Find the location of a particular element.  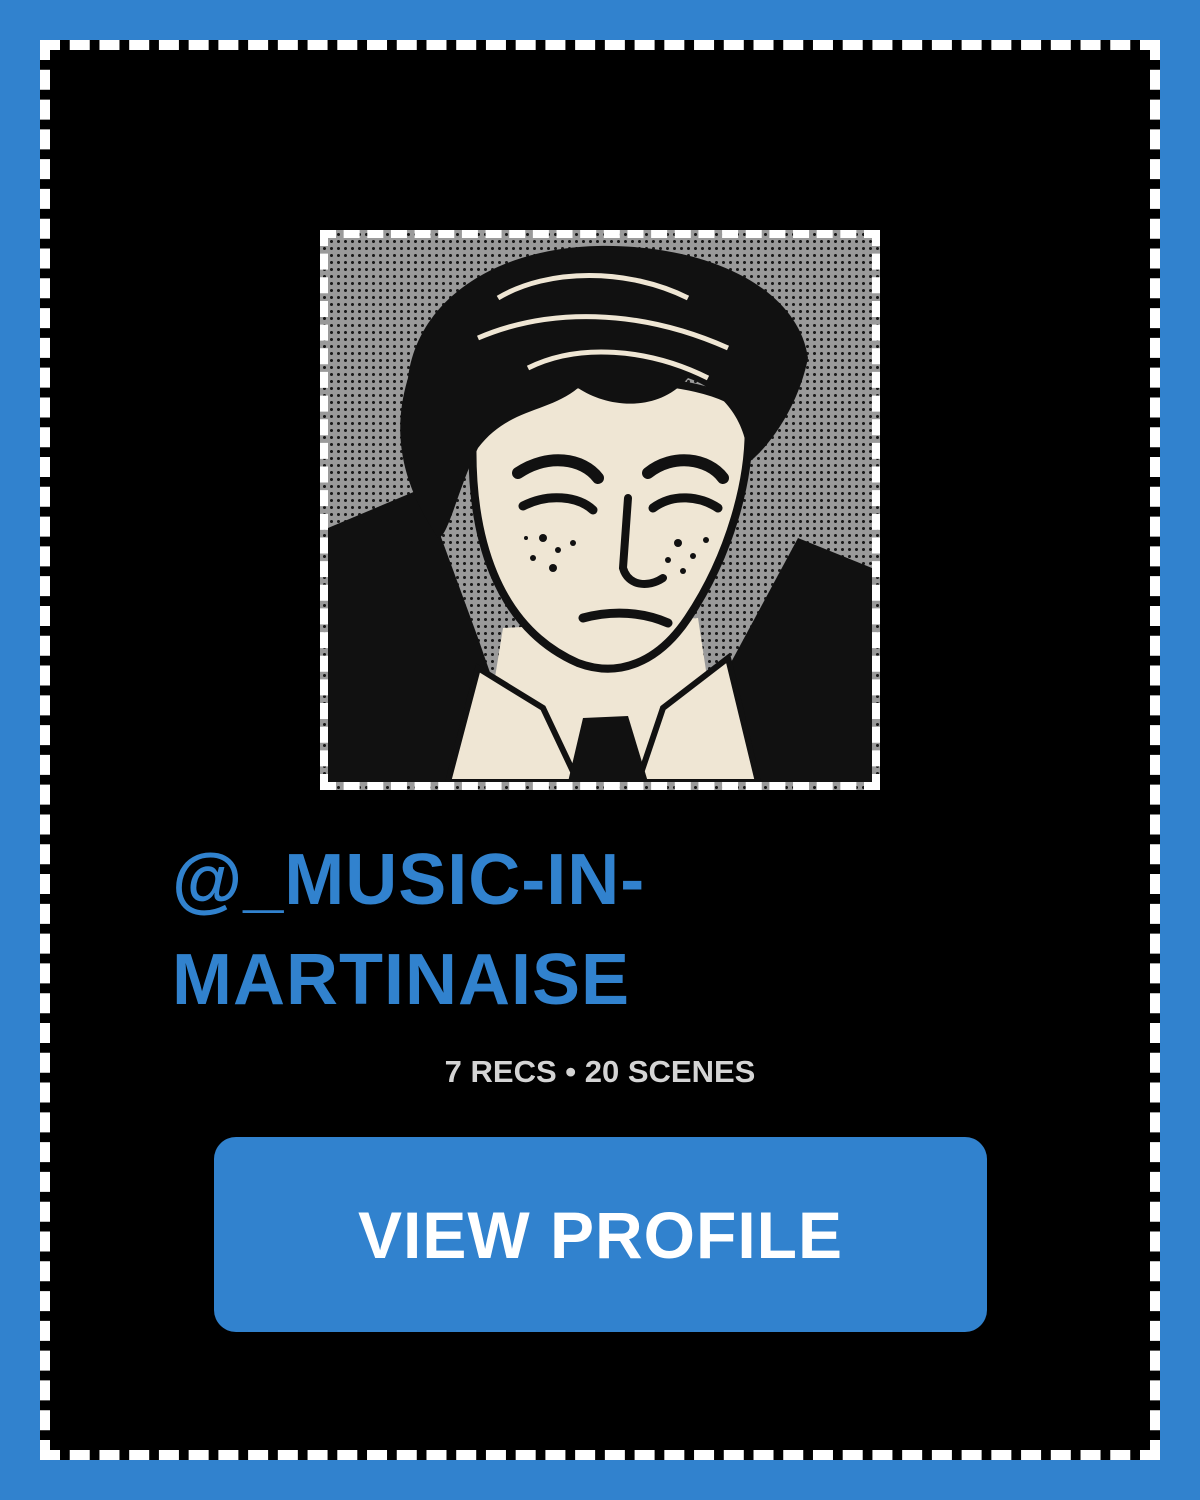

view-profile-button: VIEW PROFILE is located at coordinates (600, 1234).